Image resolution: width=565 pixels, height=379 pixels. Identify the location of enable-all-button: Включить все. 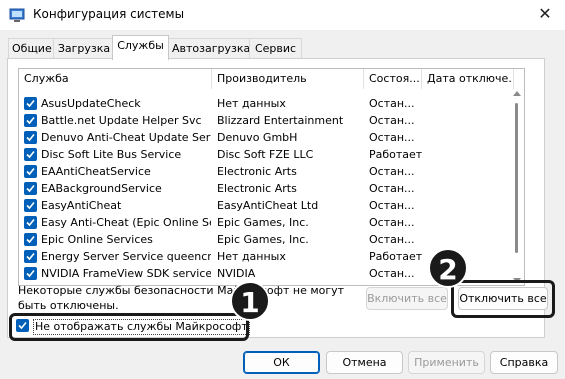
(407, 298).